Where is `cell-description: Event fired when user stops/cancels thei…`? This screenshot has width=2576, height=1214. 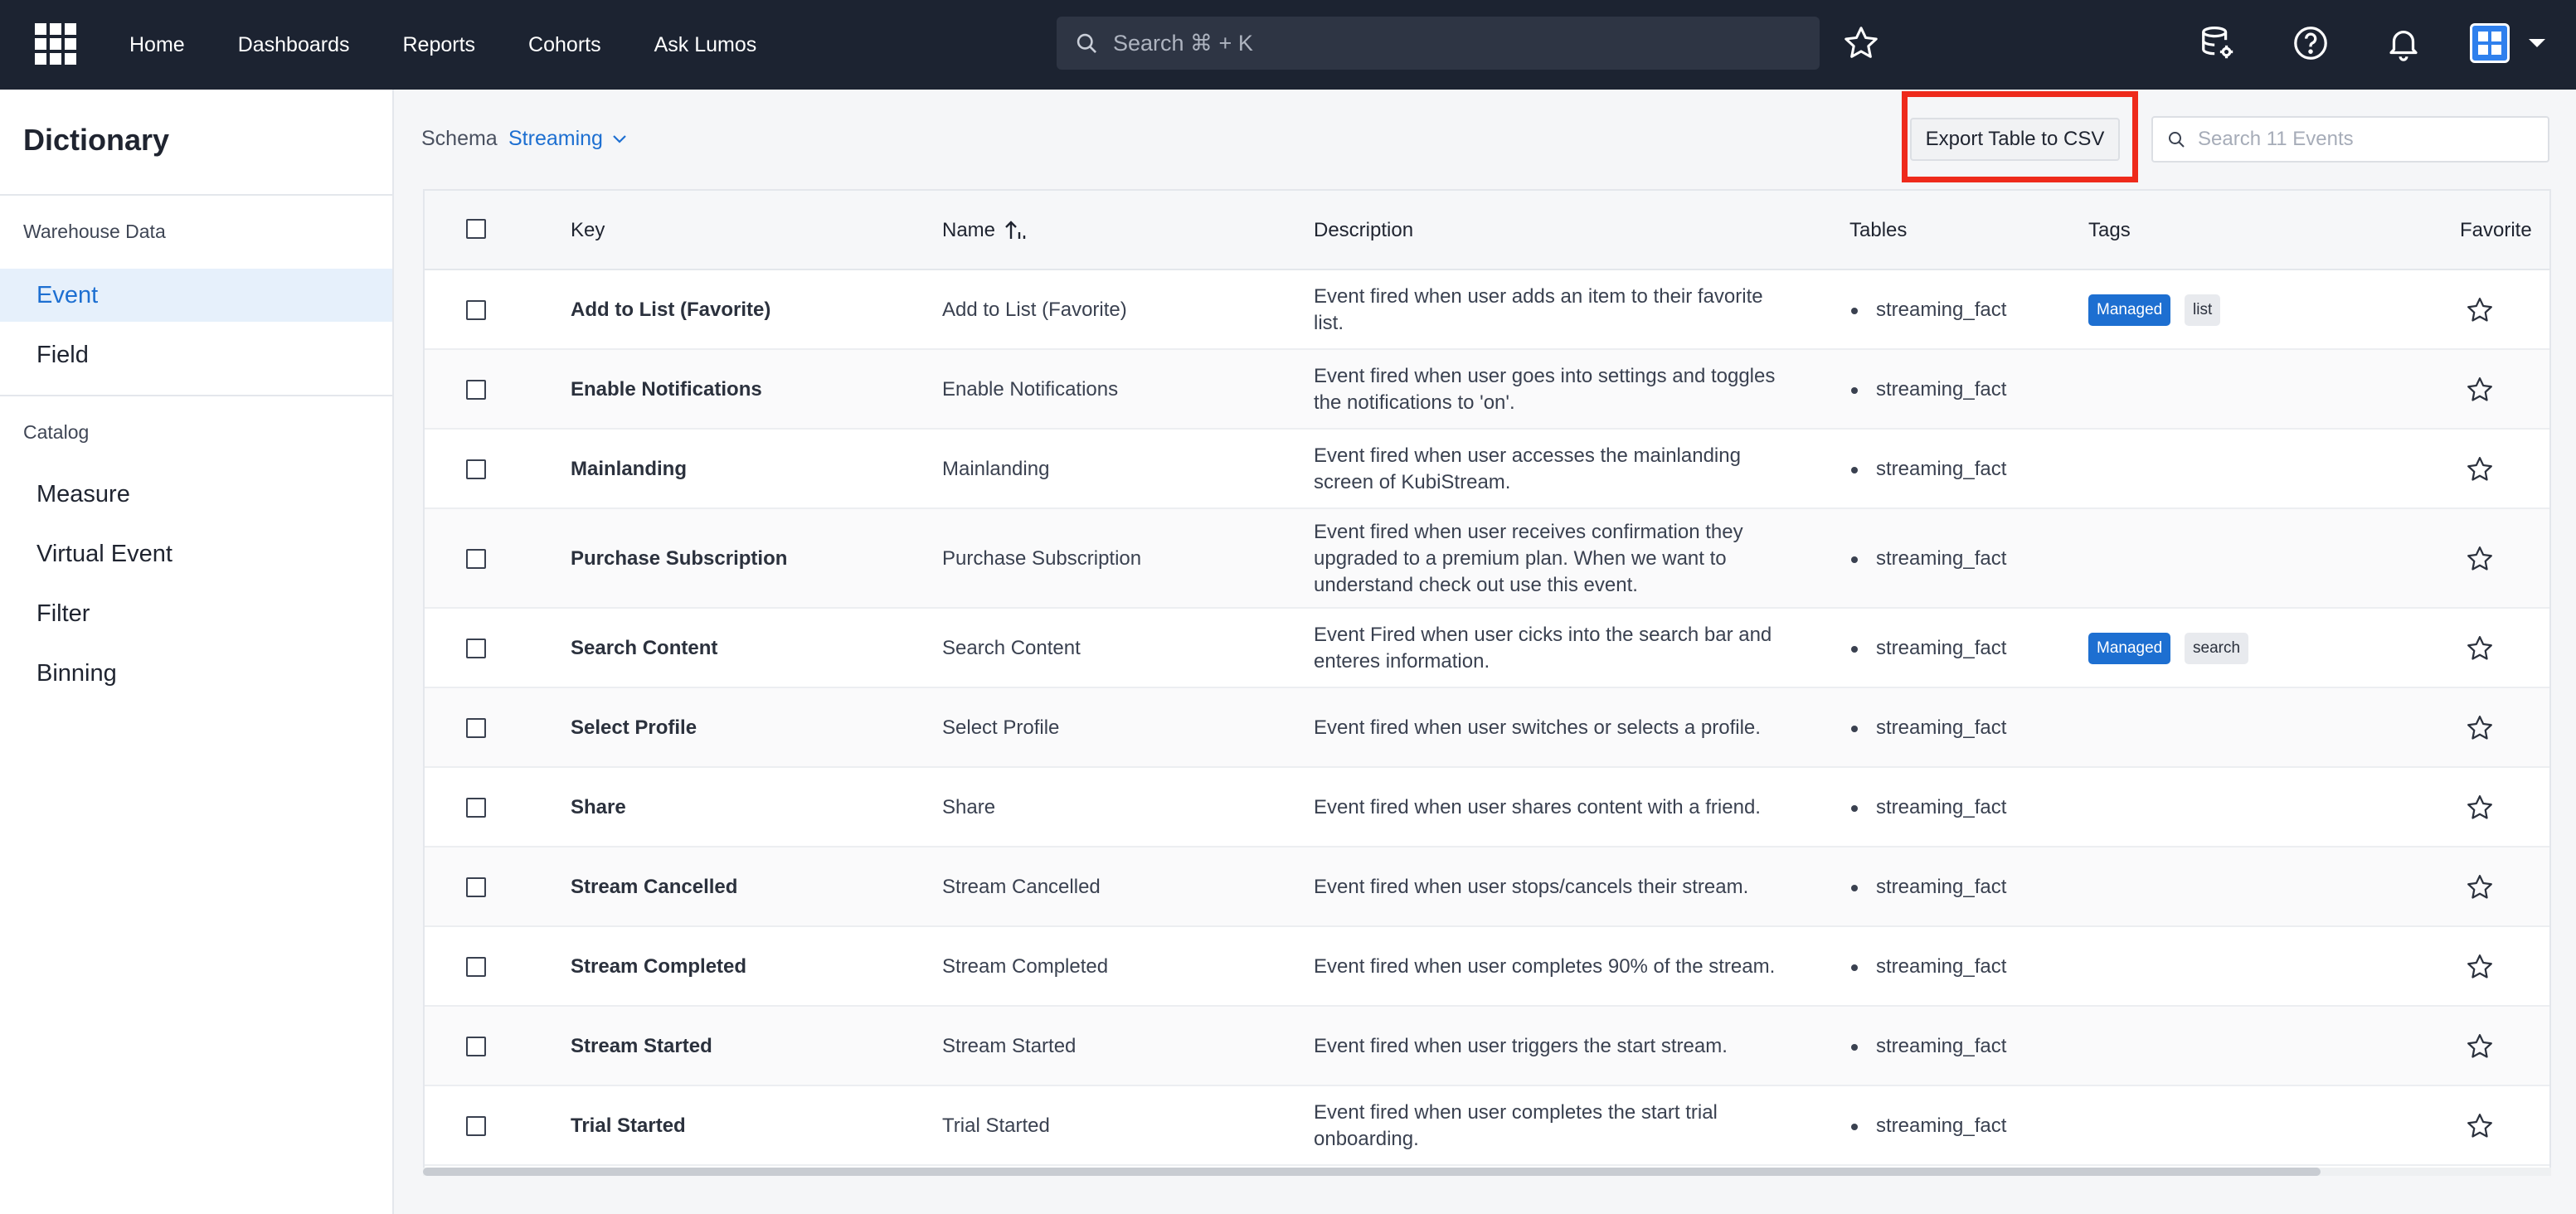 cell-description: Event fired when user stops/cancels thei… is located at coordinates (1532, 887).